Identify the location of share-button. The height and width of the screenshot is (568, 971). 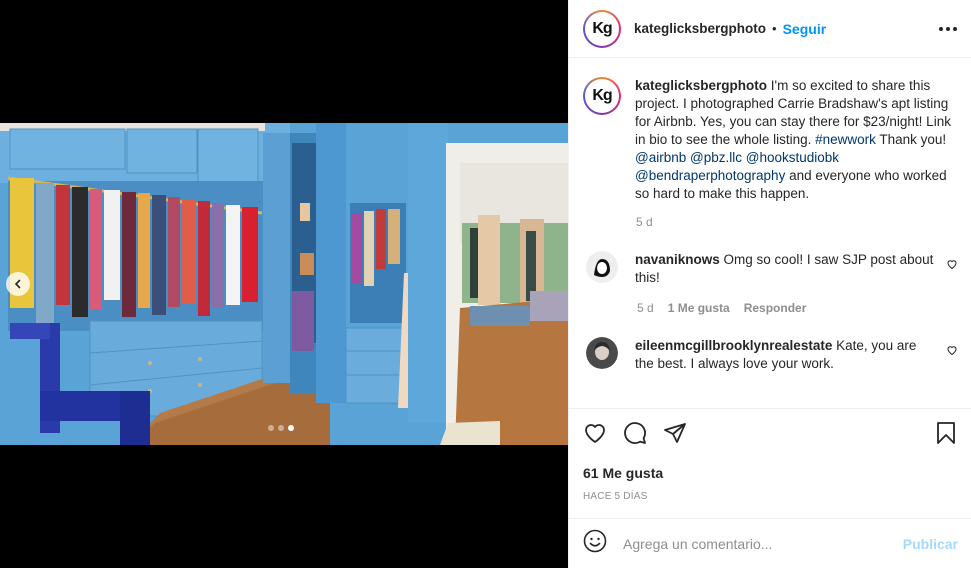
(675, 435).